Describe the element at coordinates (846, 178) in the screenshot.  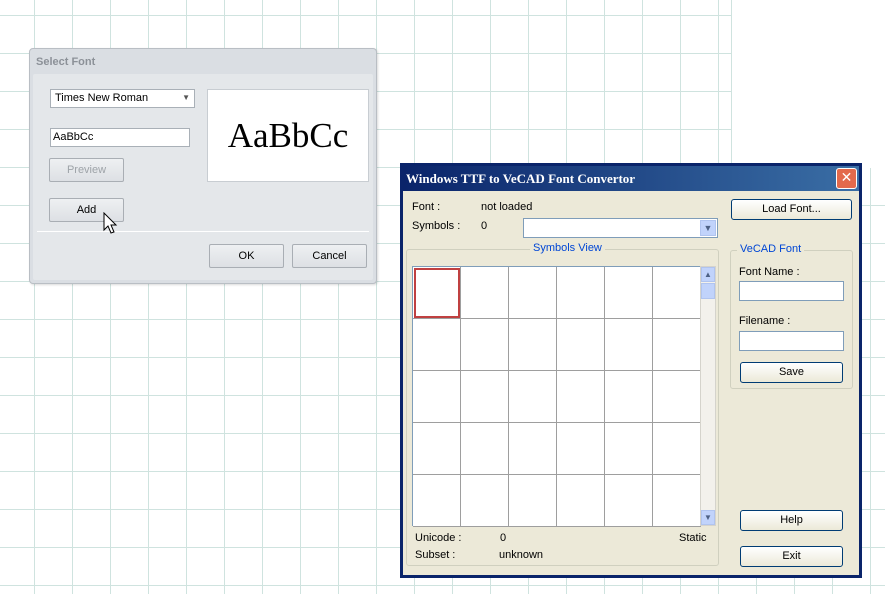
I see `close-icon: ✕` at that location.